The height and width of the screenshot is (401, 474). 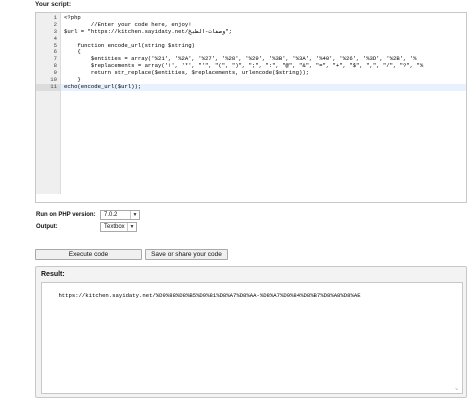 I want to click on output-label: Output:, so click(x=47, y=227).